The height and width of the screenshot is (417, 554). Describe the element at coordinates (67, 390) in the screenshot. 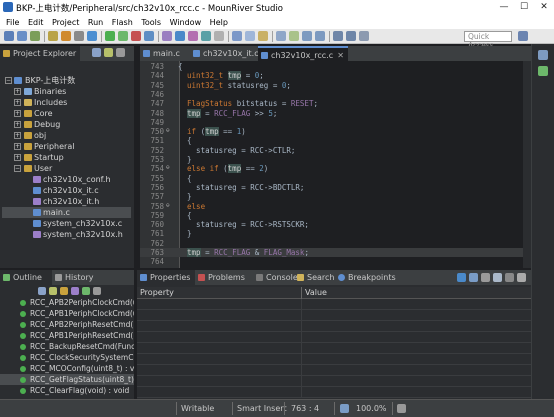

I see `outline-item: RCC_ClearFlag(void) : void` at that location.